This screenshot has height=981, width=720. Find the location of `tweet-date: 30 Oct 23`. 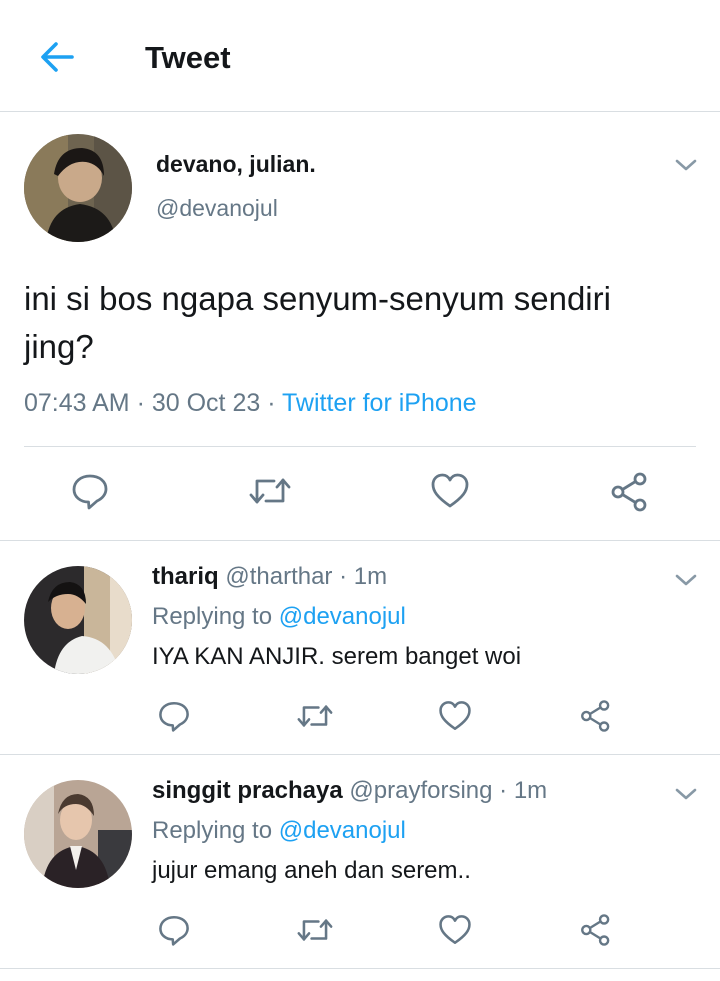

tweet-date: 30 Oct 23 is located at coordinates (206, 403).